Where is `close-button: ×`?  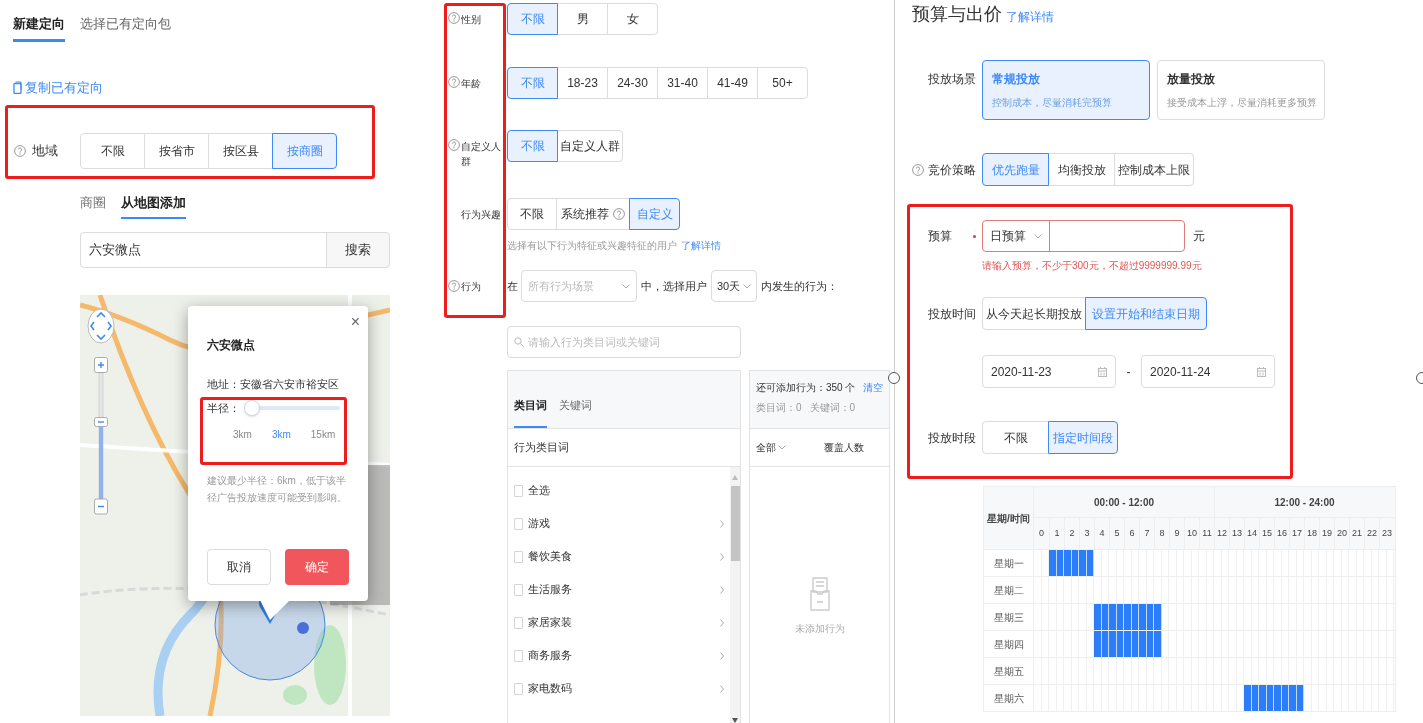
close-button: × is located at coordinates (355, 321).